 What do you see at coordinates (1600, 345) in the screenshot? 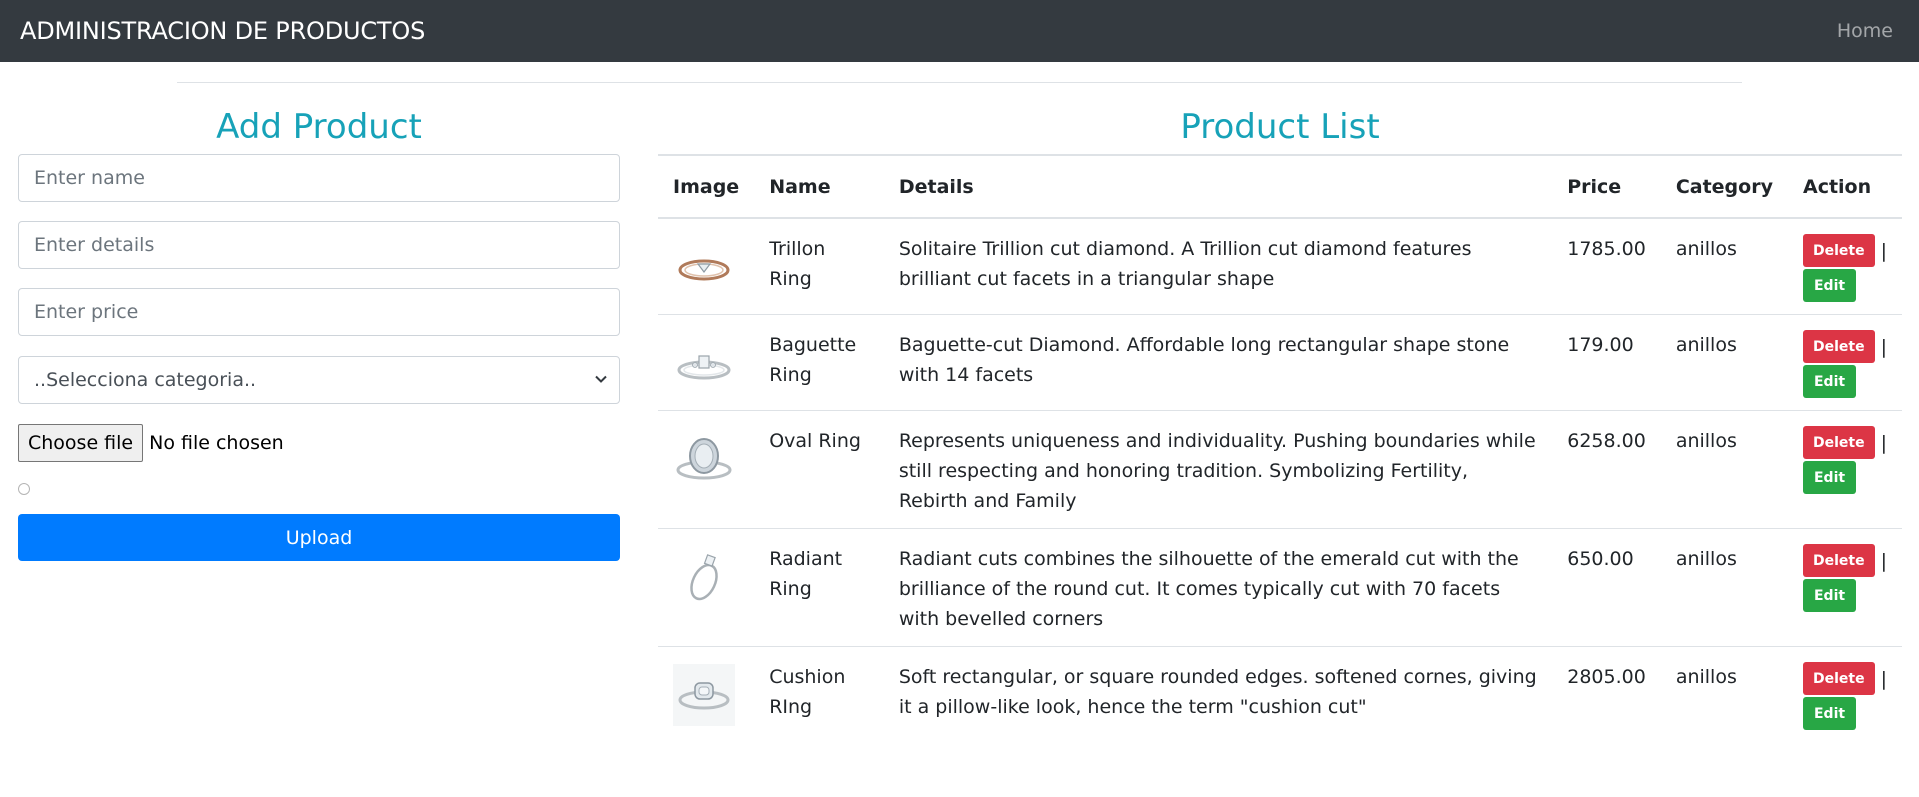
I see `product-price: 179.00` at bounding box center [1600, 345].